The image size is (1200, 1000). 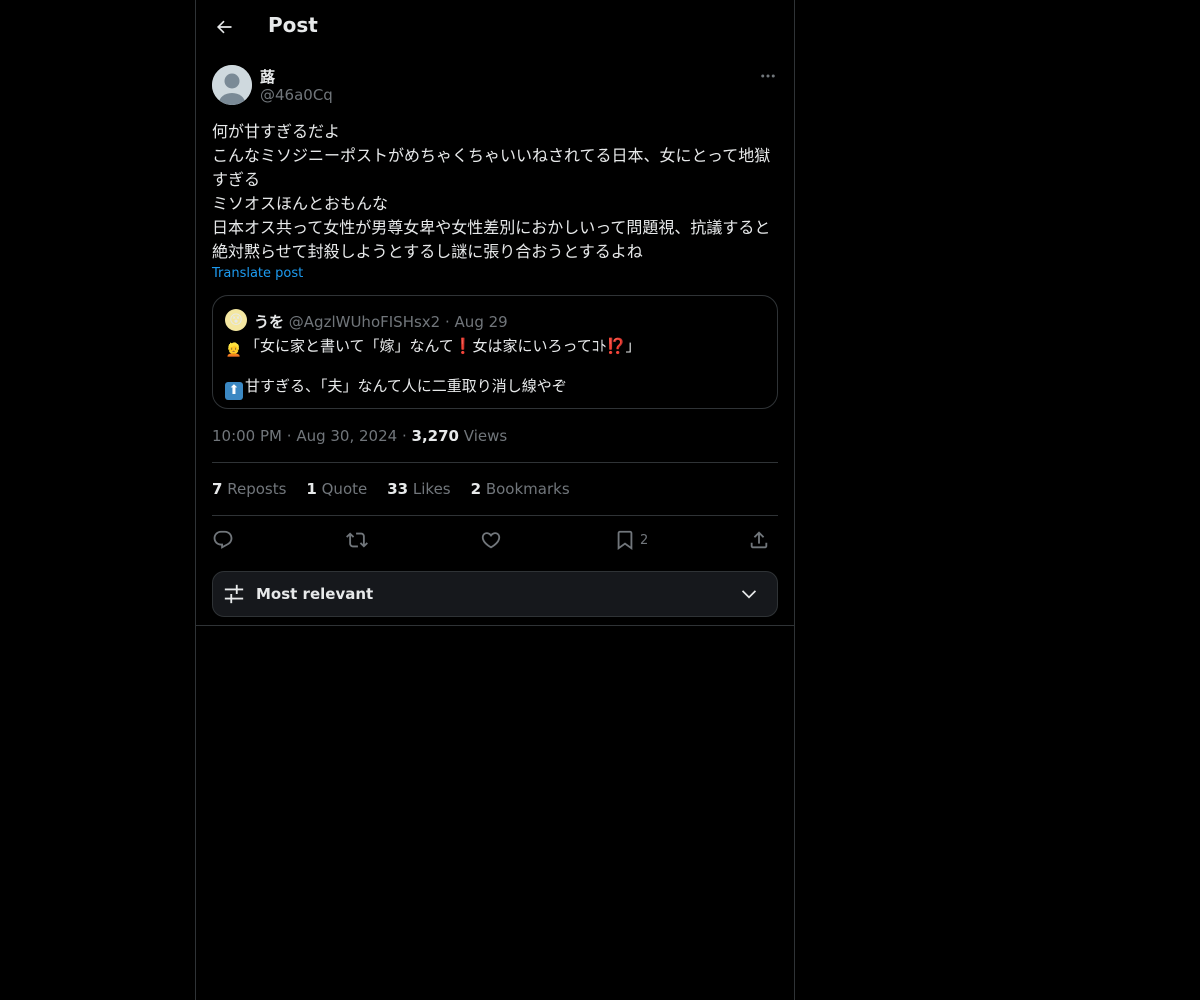 What do you see at coordinates (539, 346) in the screenshot?
I see `quoted-text-segment: 女は家にいろってｺﾄ` at bounding box center [539, 346].